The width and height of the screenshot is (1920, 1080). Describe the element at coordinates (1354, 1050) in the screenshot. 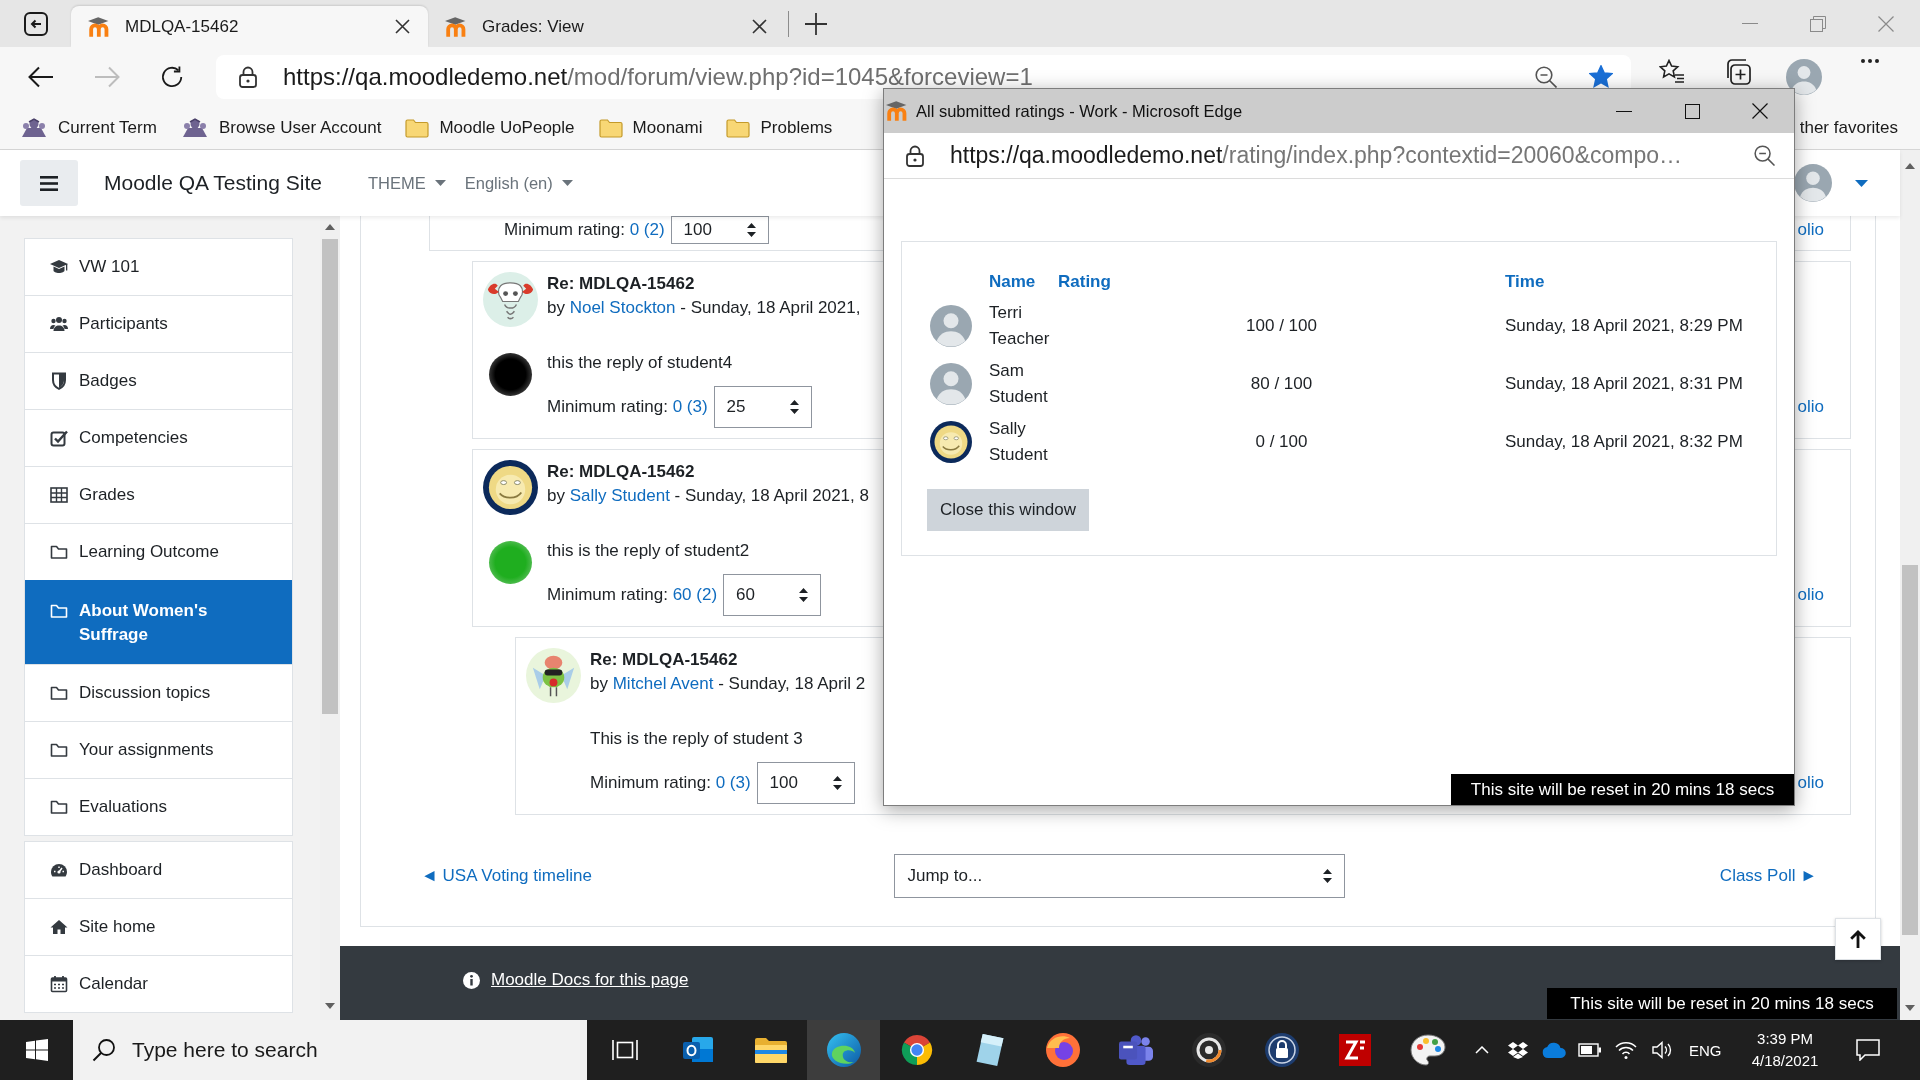

I see `zigzag-tile-icon` at that location.